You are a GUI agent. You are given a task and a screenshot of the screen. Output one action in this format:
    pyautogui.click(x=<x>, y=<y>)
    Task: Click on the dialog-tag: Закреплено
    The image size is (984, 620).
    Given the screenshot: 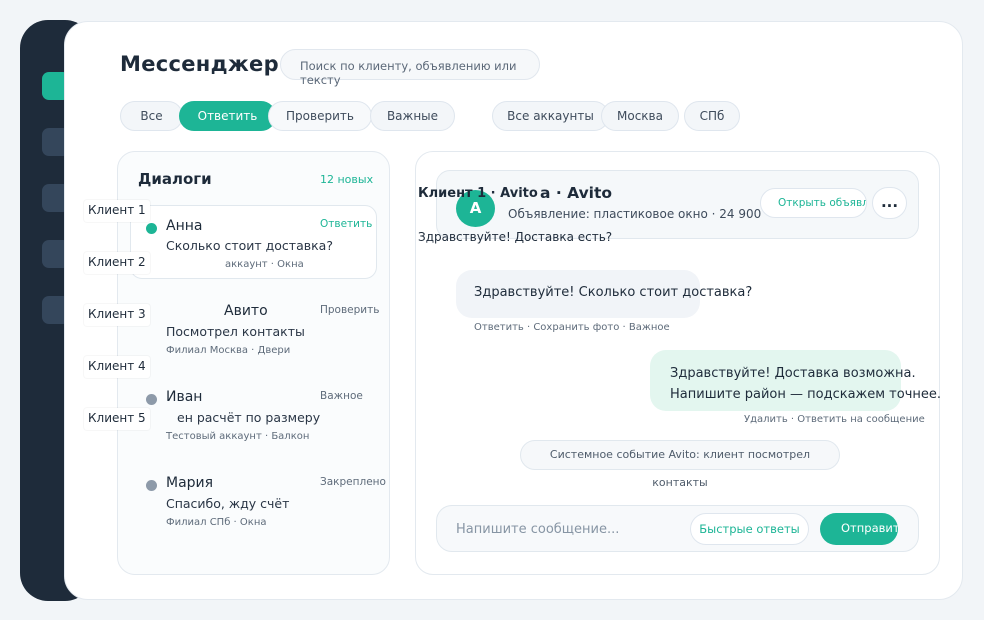 What is the action you would take?
    pyautogui.click(x=353, y=482)
    